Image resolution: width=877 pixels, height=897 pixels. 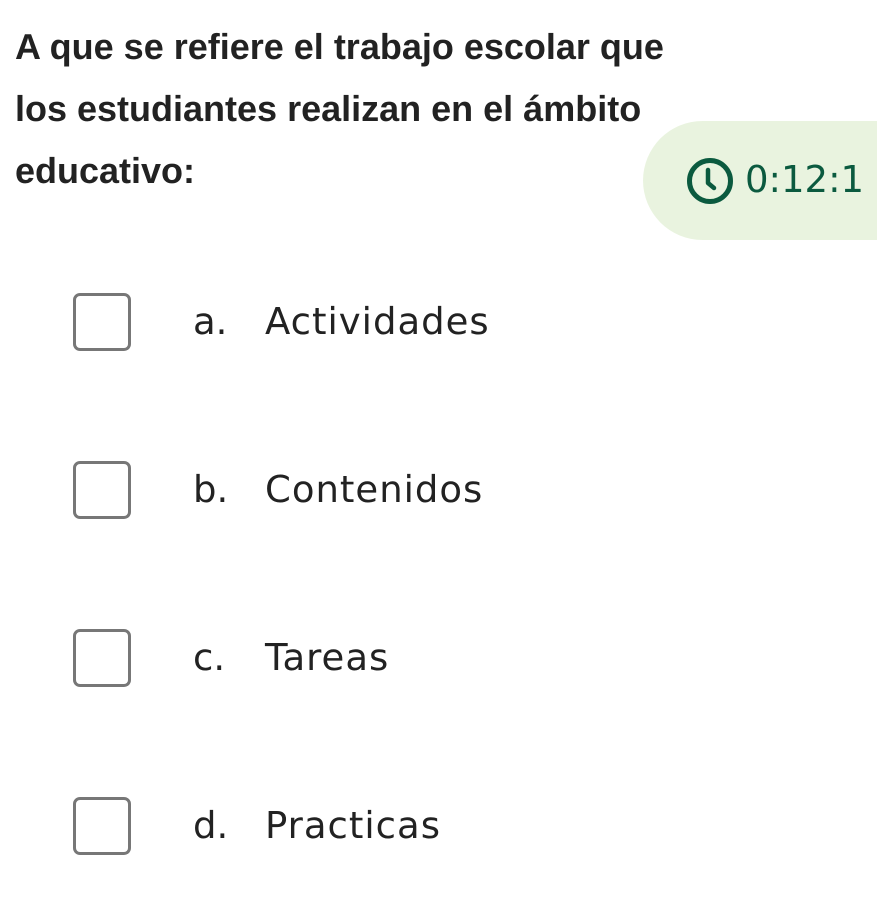 I want to click on option-letter: a., so click(x=210, y=322).